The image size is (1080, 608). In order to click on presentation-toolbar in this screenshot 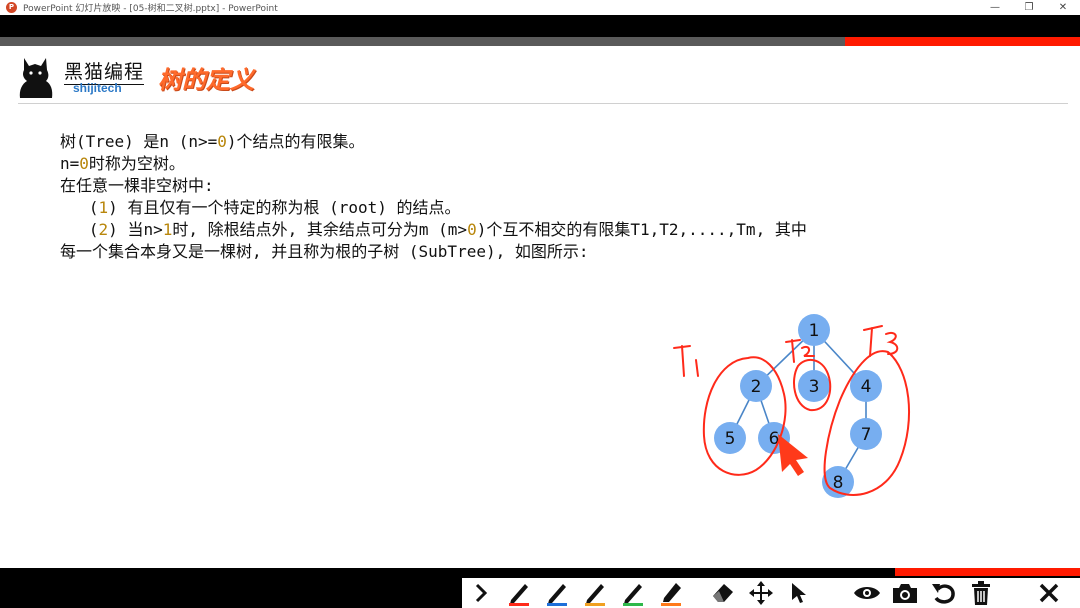, I will do `click(771, 593)`.